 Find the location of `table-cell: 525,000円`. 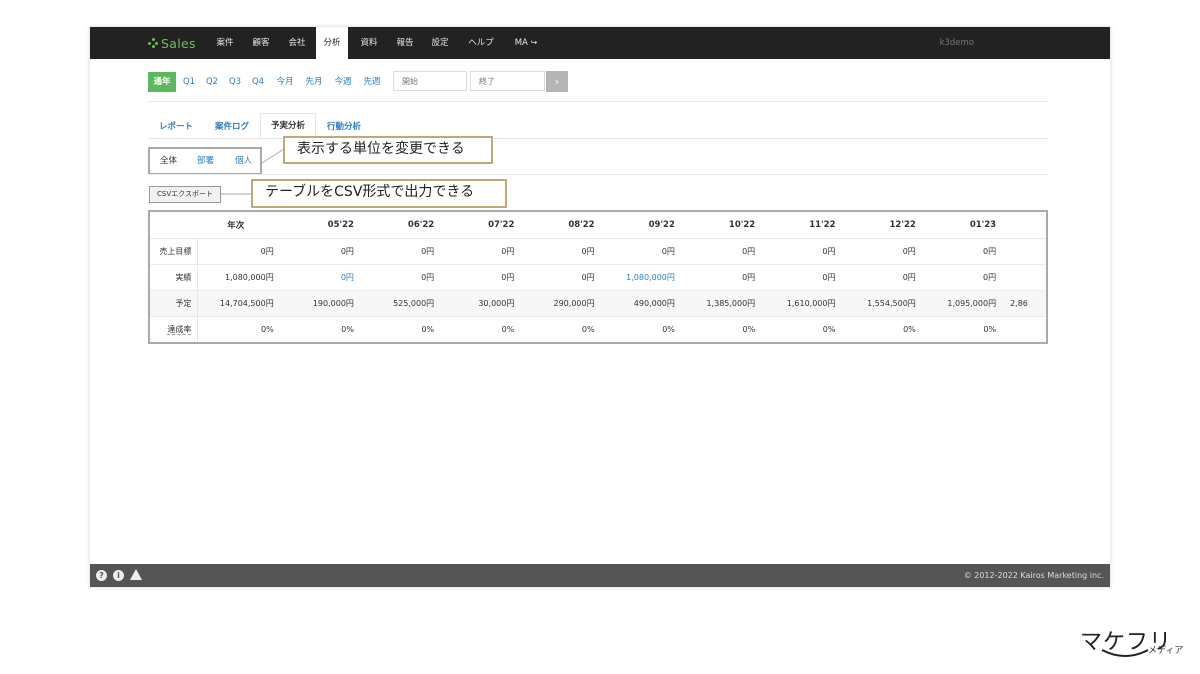

table-cell: 525,000円 is located at coordinates (414, 303).